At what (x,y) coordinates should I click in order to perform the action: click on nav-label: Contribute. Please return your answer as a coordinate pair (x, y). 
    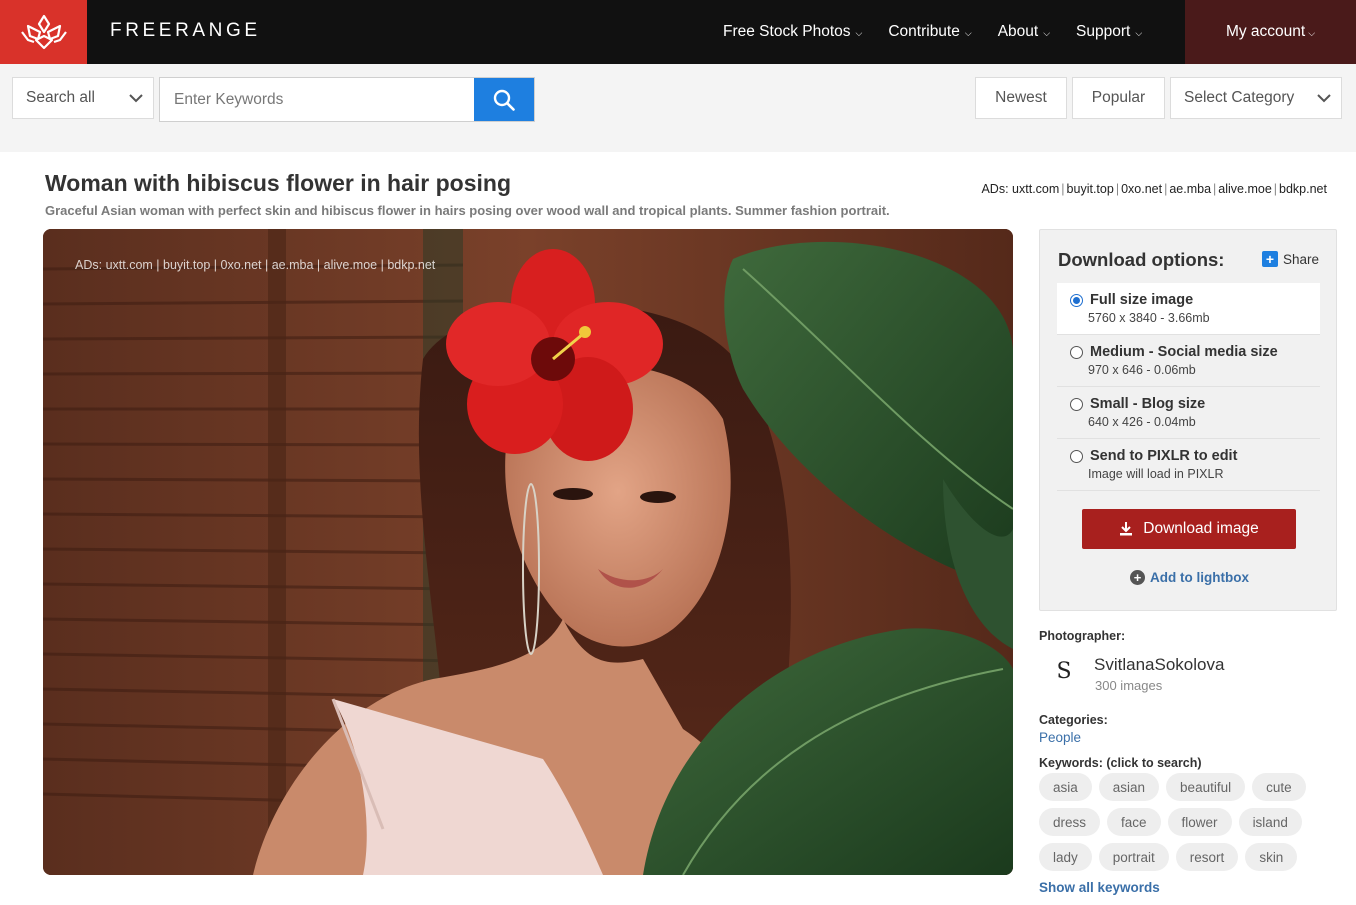
    Looking at the image, I should click on (924, 31).